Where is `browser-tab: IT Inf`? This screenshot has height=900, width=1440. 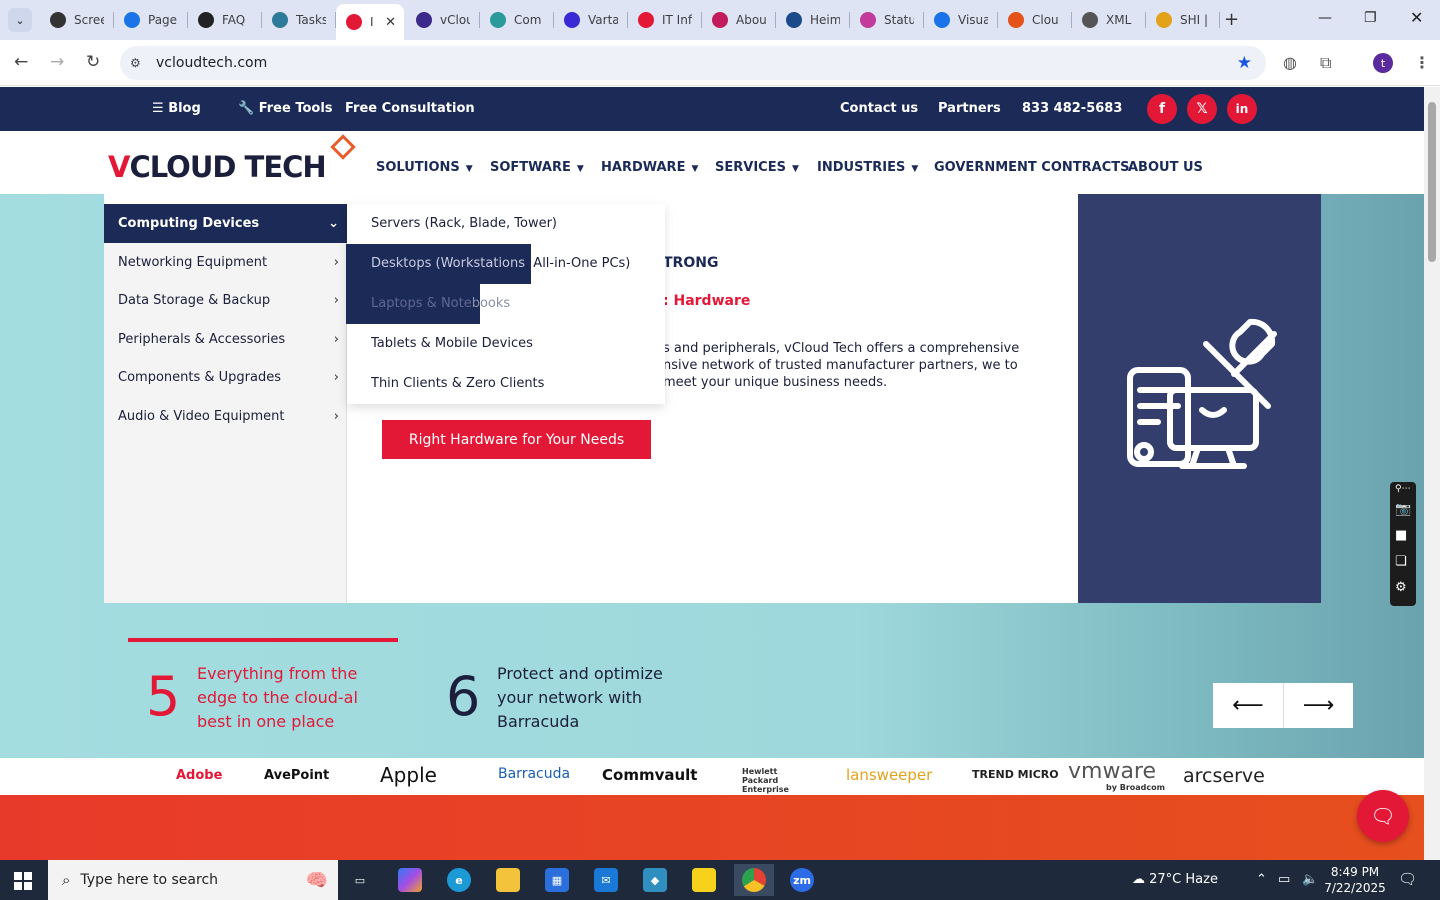 browser-tab: IT Inf is located at coordinates (665, 20).